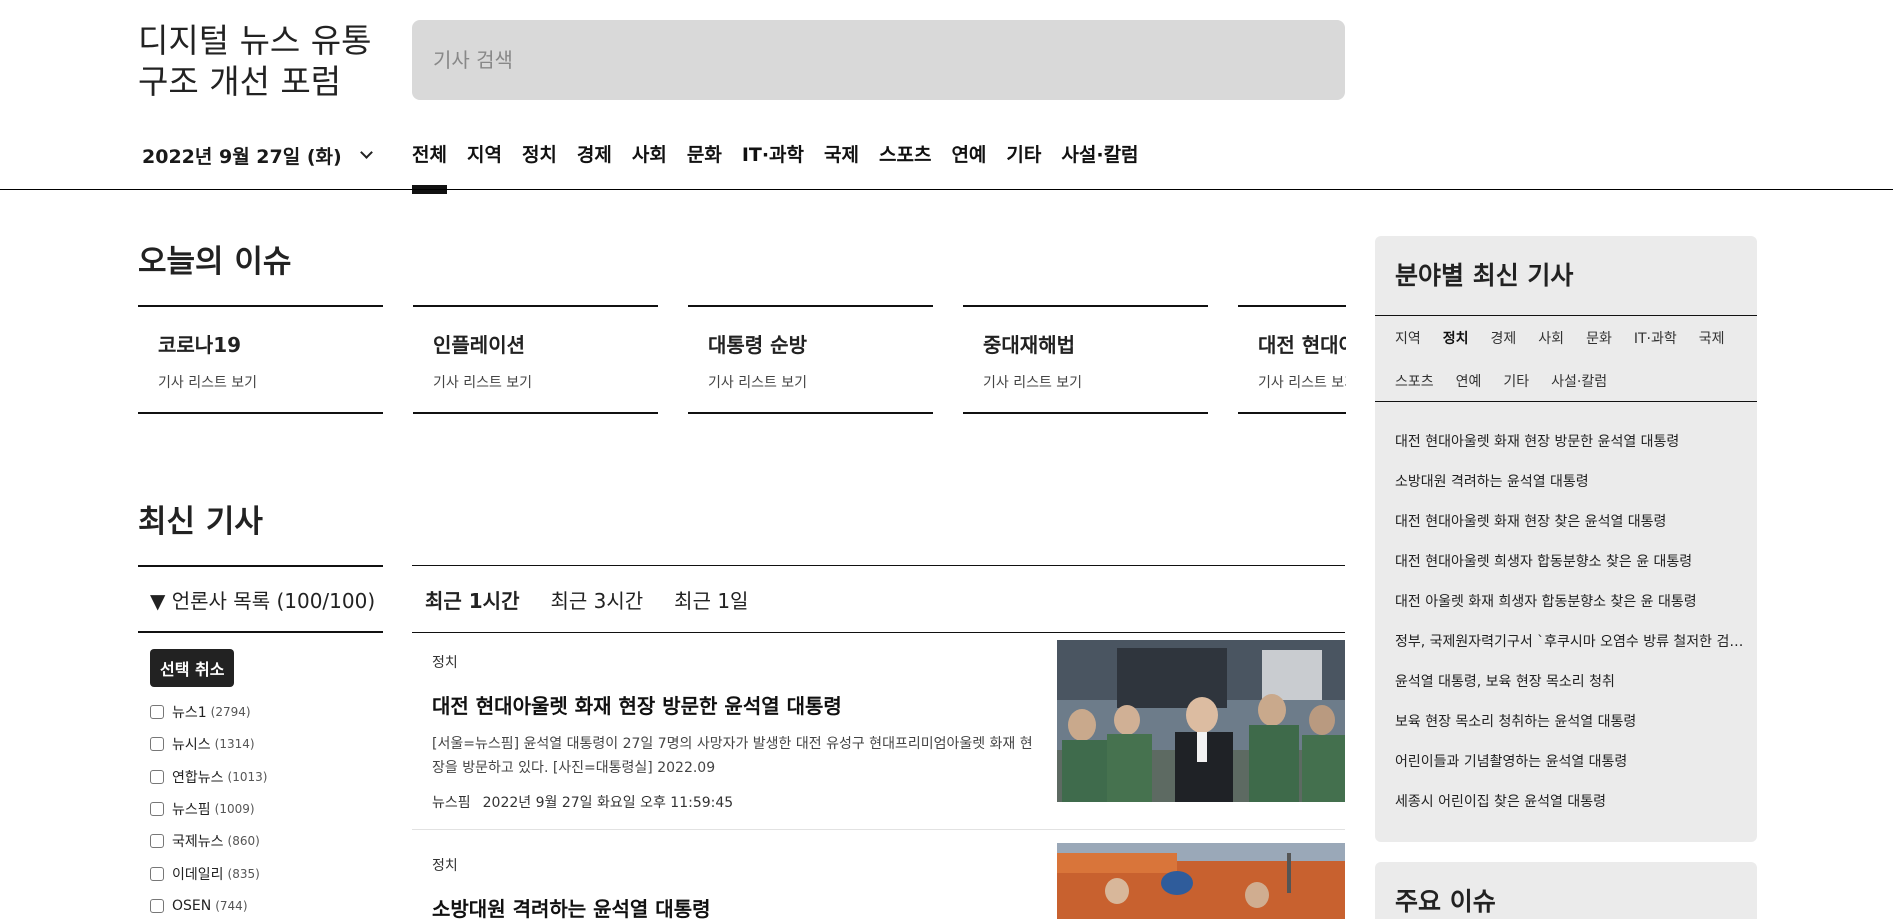 Image resolution: width=1893 pixels, height=919 pixels. I want to click on press-count: (1013), so click(247, 776).